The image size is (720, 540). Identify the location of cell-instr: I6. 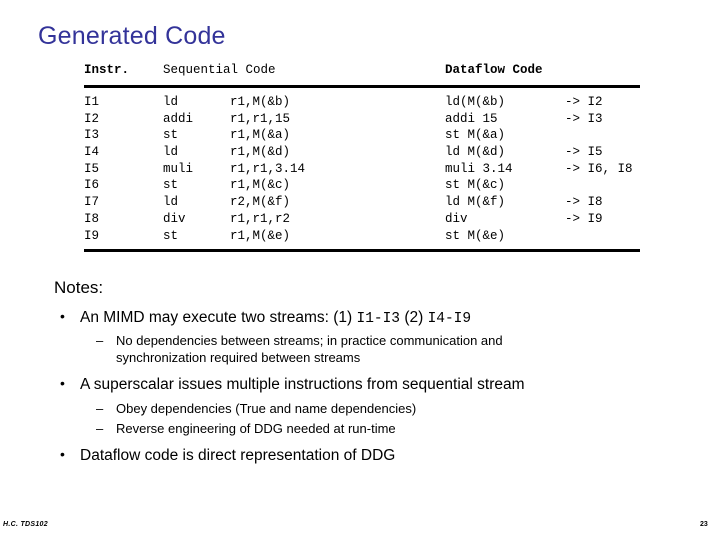
(92, 185).